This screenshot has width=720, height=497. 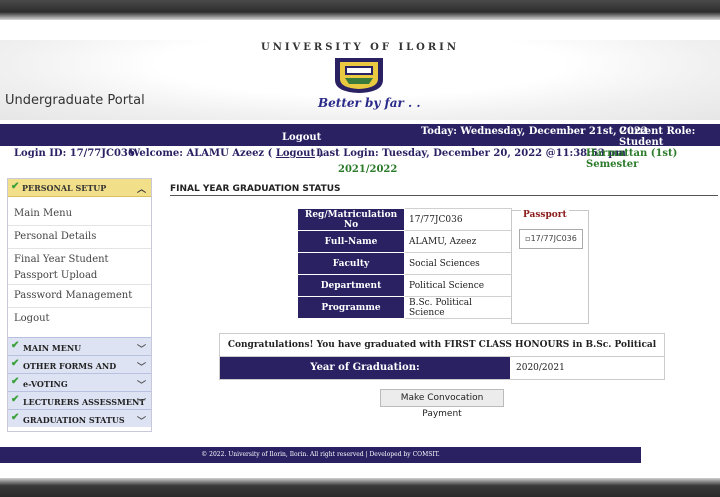 What do you see at coordinates (79, 382) in the screenshot?
I see `sidebar-section-e-voting: ✔ e-VOTING ﹀` at bounding box center [79, 382].